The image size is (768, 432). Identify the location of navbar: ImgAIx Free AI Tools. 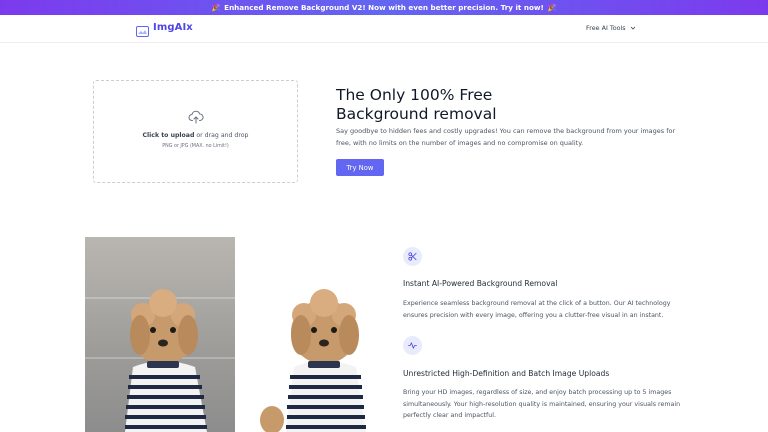
(384, 29).